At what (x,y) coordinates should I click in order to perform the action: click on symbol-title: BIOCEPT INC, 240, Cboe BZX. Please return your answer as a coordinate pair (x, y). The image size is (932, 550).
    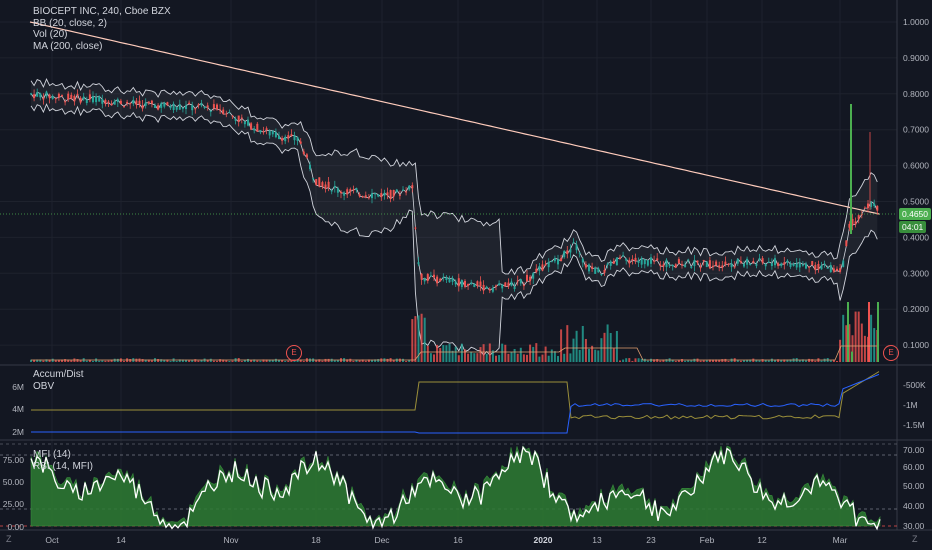
    Looking at the image, I should click on (102, 12).